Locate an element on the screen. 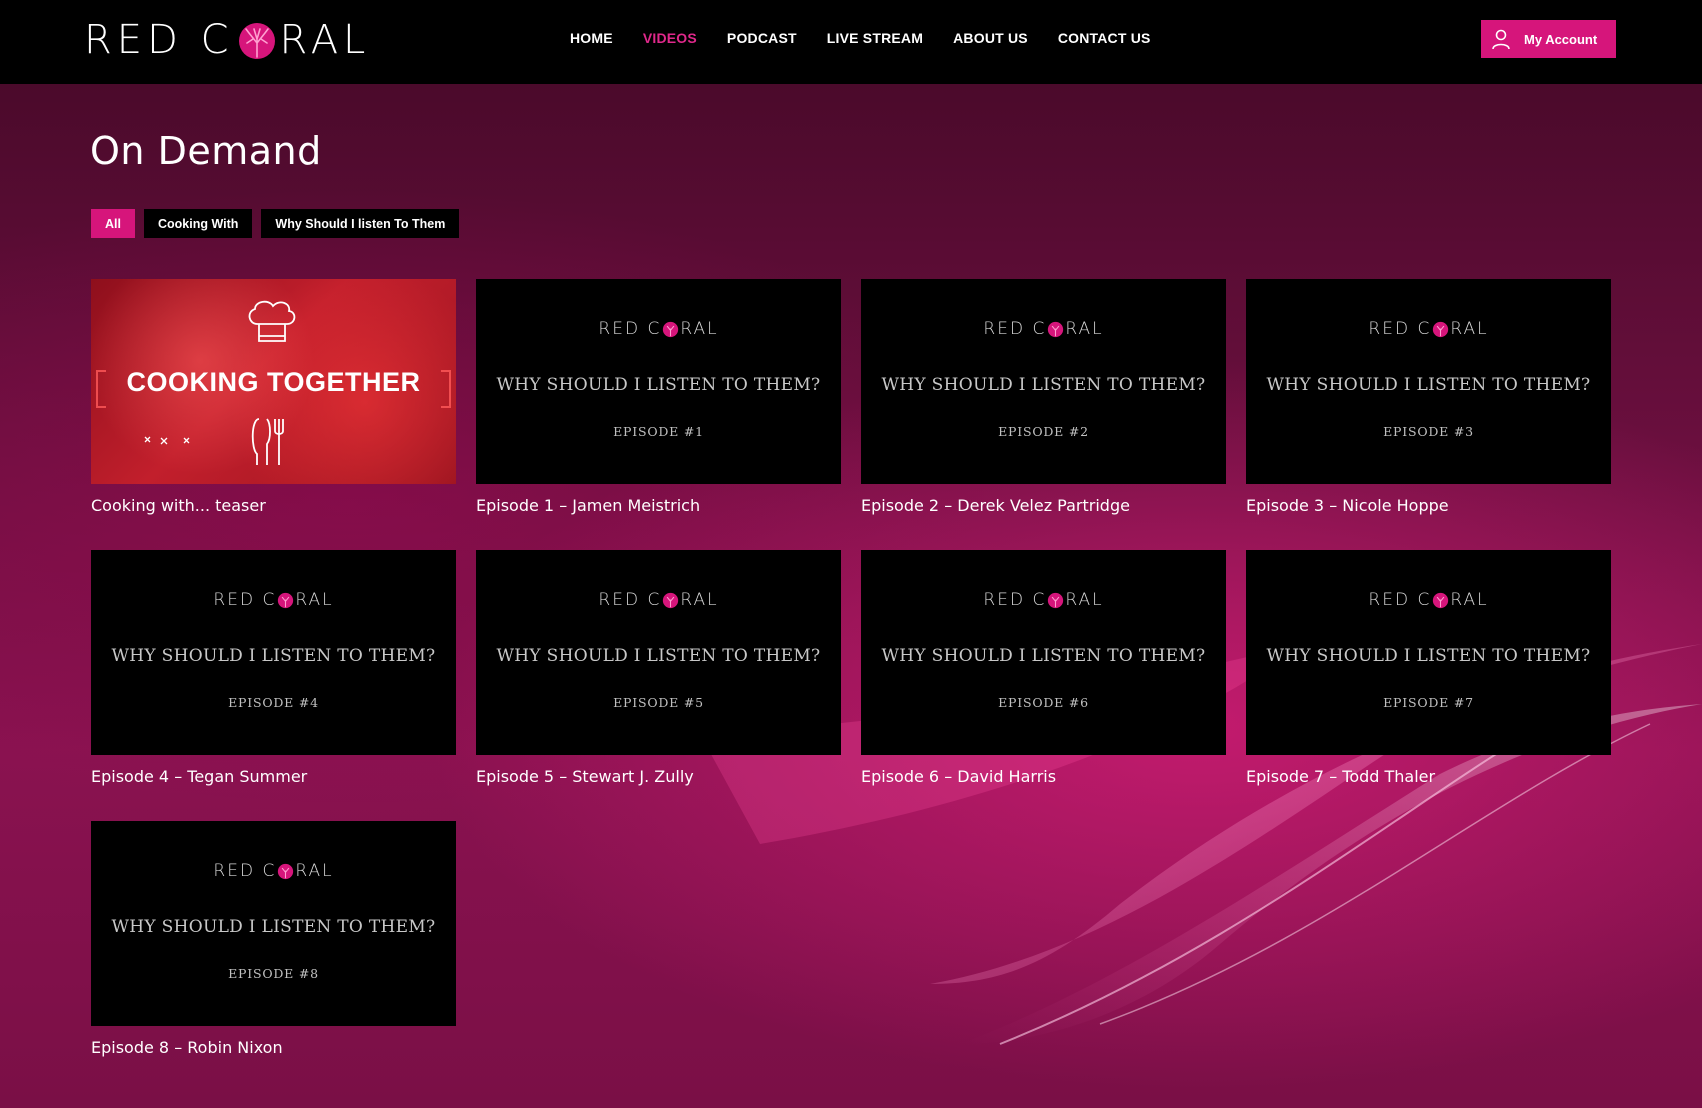 This screenshot has height=1108, width=1702. video-card: COOKING TOGETHER Cooking with... teaser is located at coordinates (273, 397).